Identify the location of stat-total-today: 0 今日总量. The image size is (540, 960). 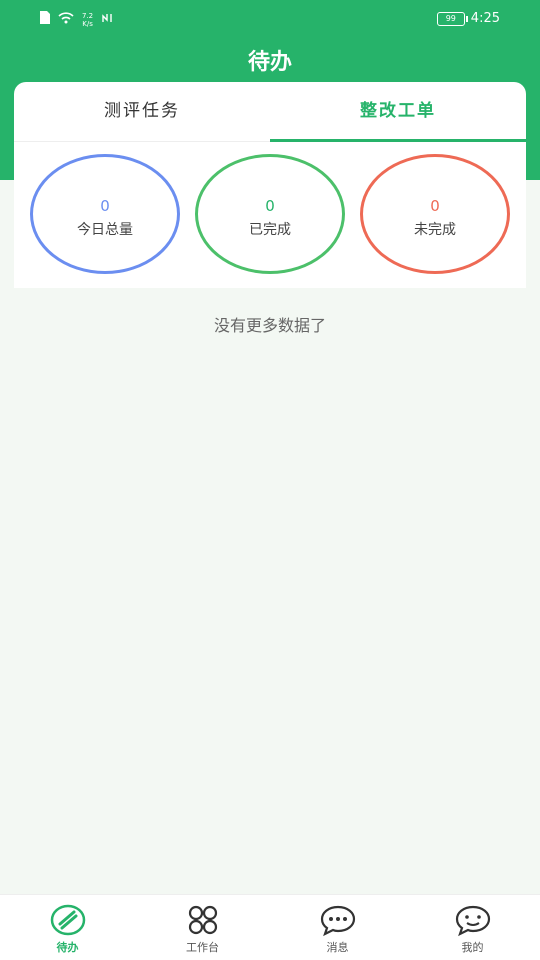
(105, 214).